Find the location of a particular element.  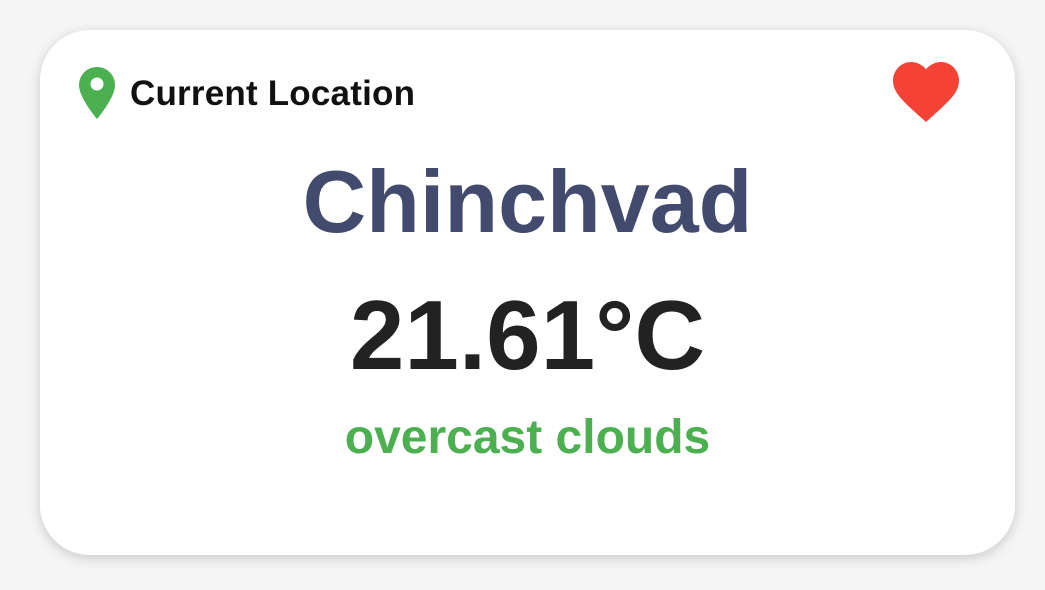

location-row: Current Location is located at coordinates (246, 93).